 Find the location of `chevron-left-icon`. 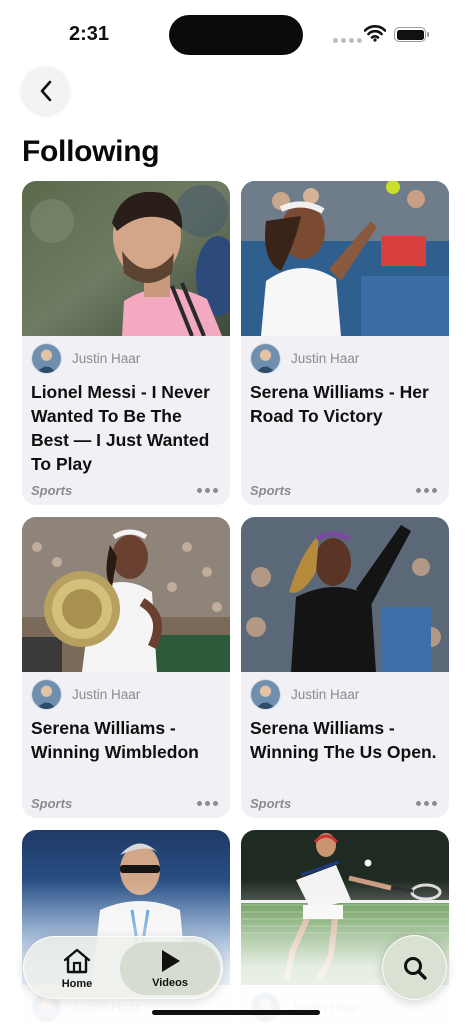

chevron-left-icon is located at coordinates (45, 90).